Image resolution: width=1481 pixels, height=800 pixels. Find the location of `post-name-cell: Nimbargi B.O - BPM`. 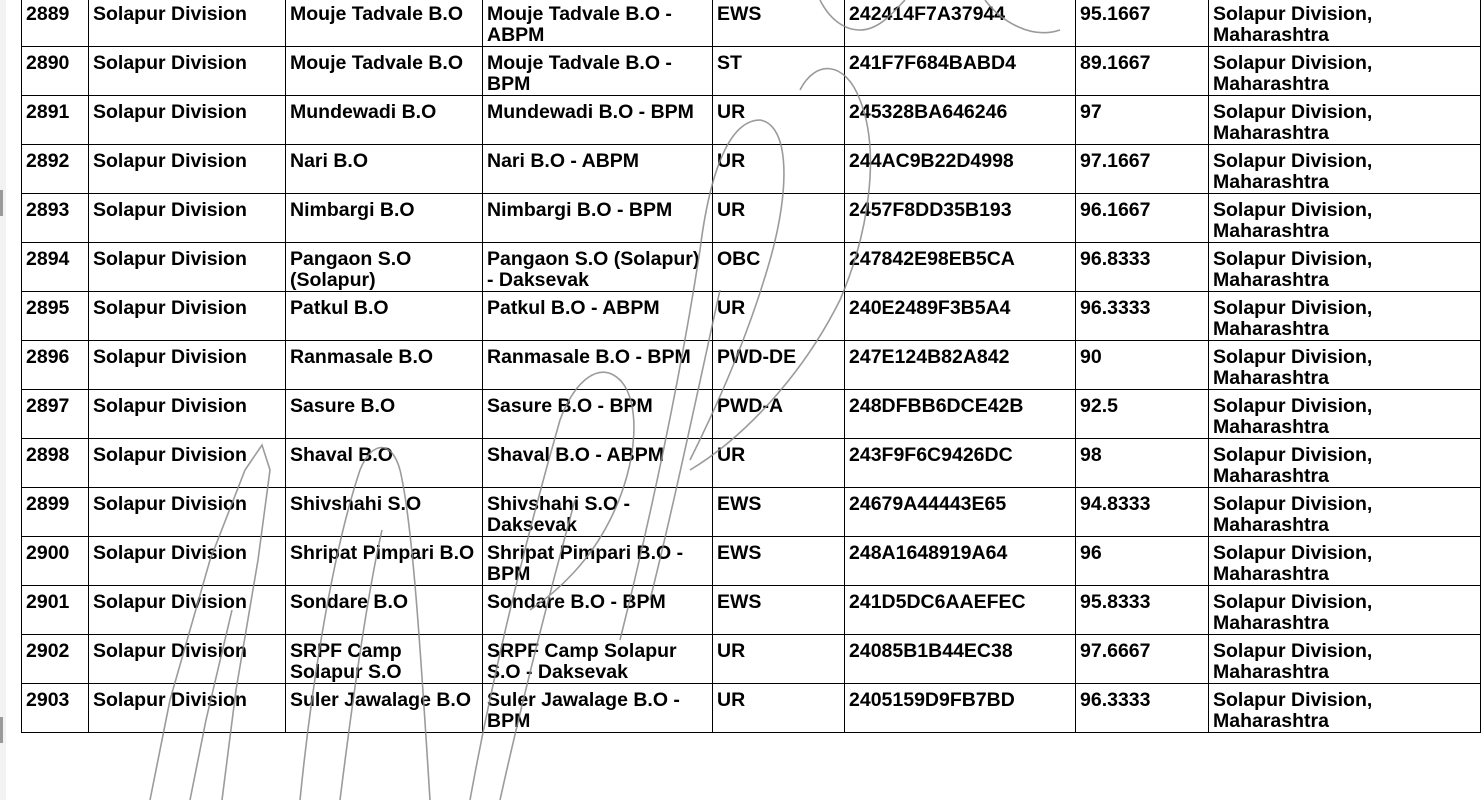

post-name-cell: Nimbargi B.O - BPM is located at coordinates (597, 218).